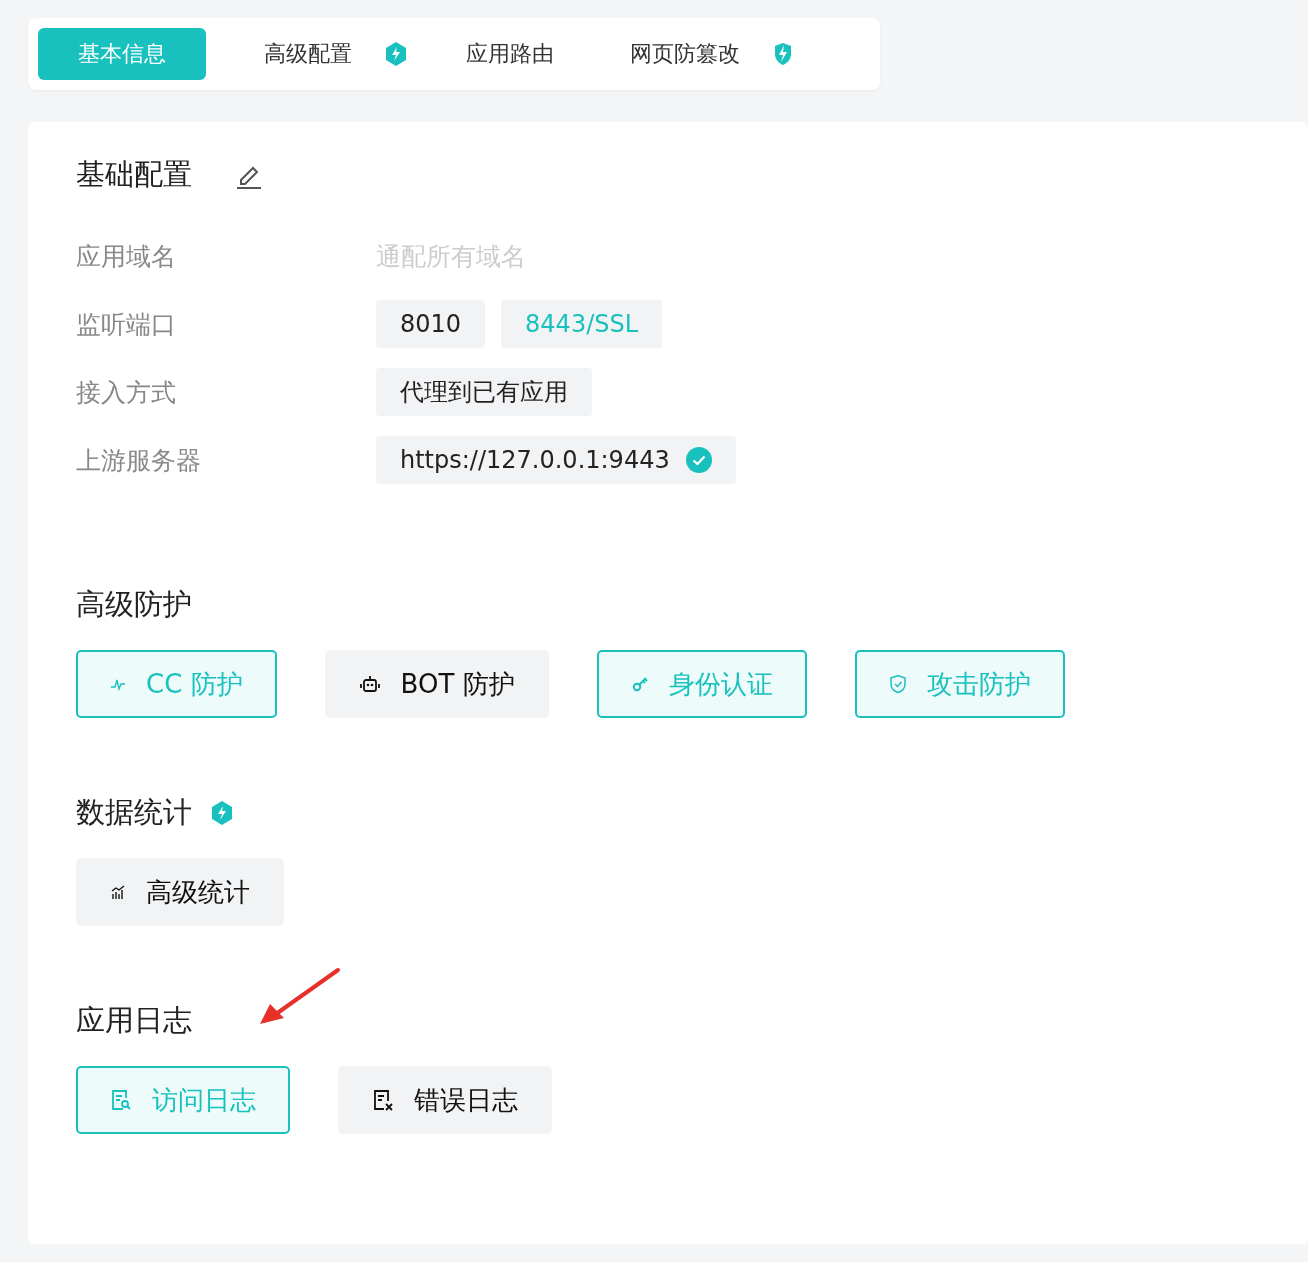 This screenshot has height=1262, width=1308. What do you see at coordinates (134, 1020) in the screenshot?
I see `section-title: 应用日志` at bounding box center [134, 1020].